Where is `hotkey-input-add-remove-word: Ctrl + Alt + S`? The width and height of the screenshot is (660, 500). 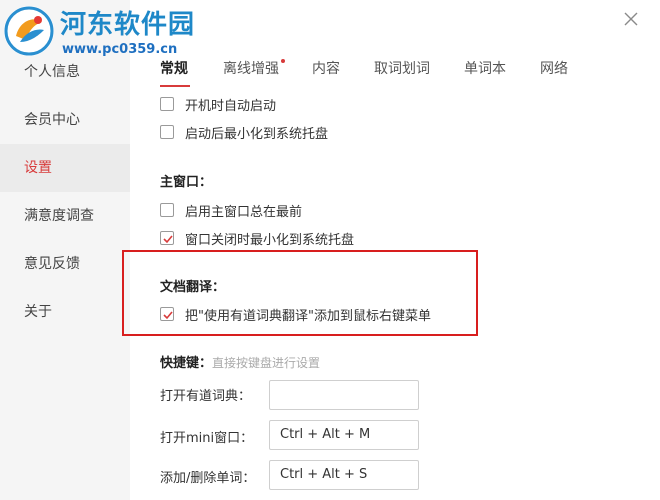 hotkey-input-add-remove-word: Ctrl + Alt + S is located at coordinates (344, 475).